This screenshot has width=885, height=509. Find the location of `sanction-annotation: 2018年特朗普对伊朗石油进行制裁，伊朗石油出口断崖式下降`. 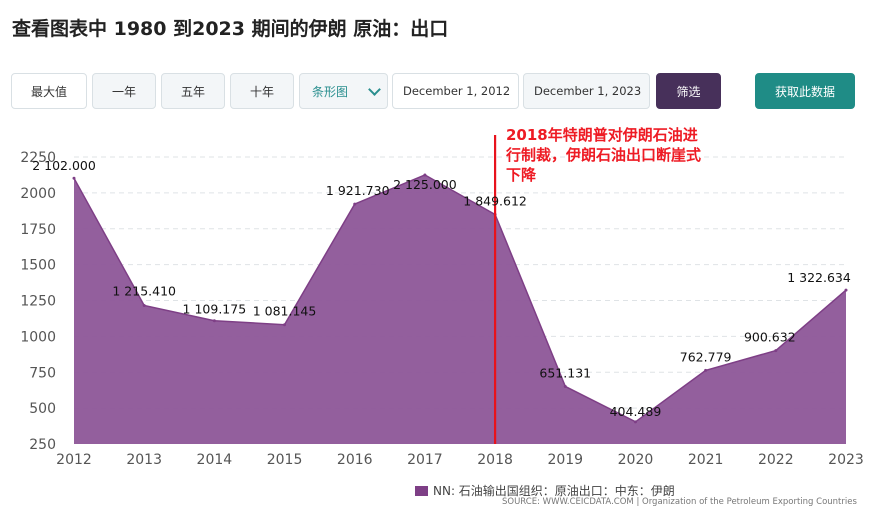

sanction-annotation: 2018年特朗普对伊朗石油进行制裁，伊朗石油出口断崖式下降 is located at coordinates (604, 155).